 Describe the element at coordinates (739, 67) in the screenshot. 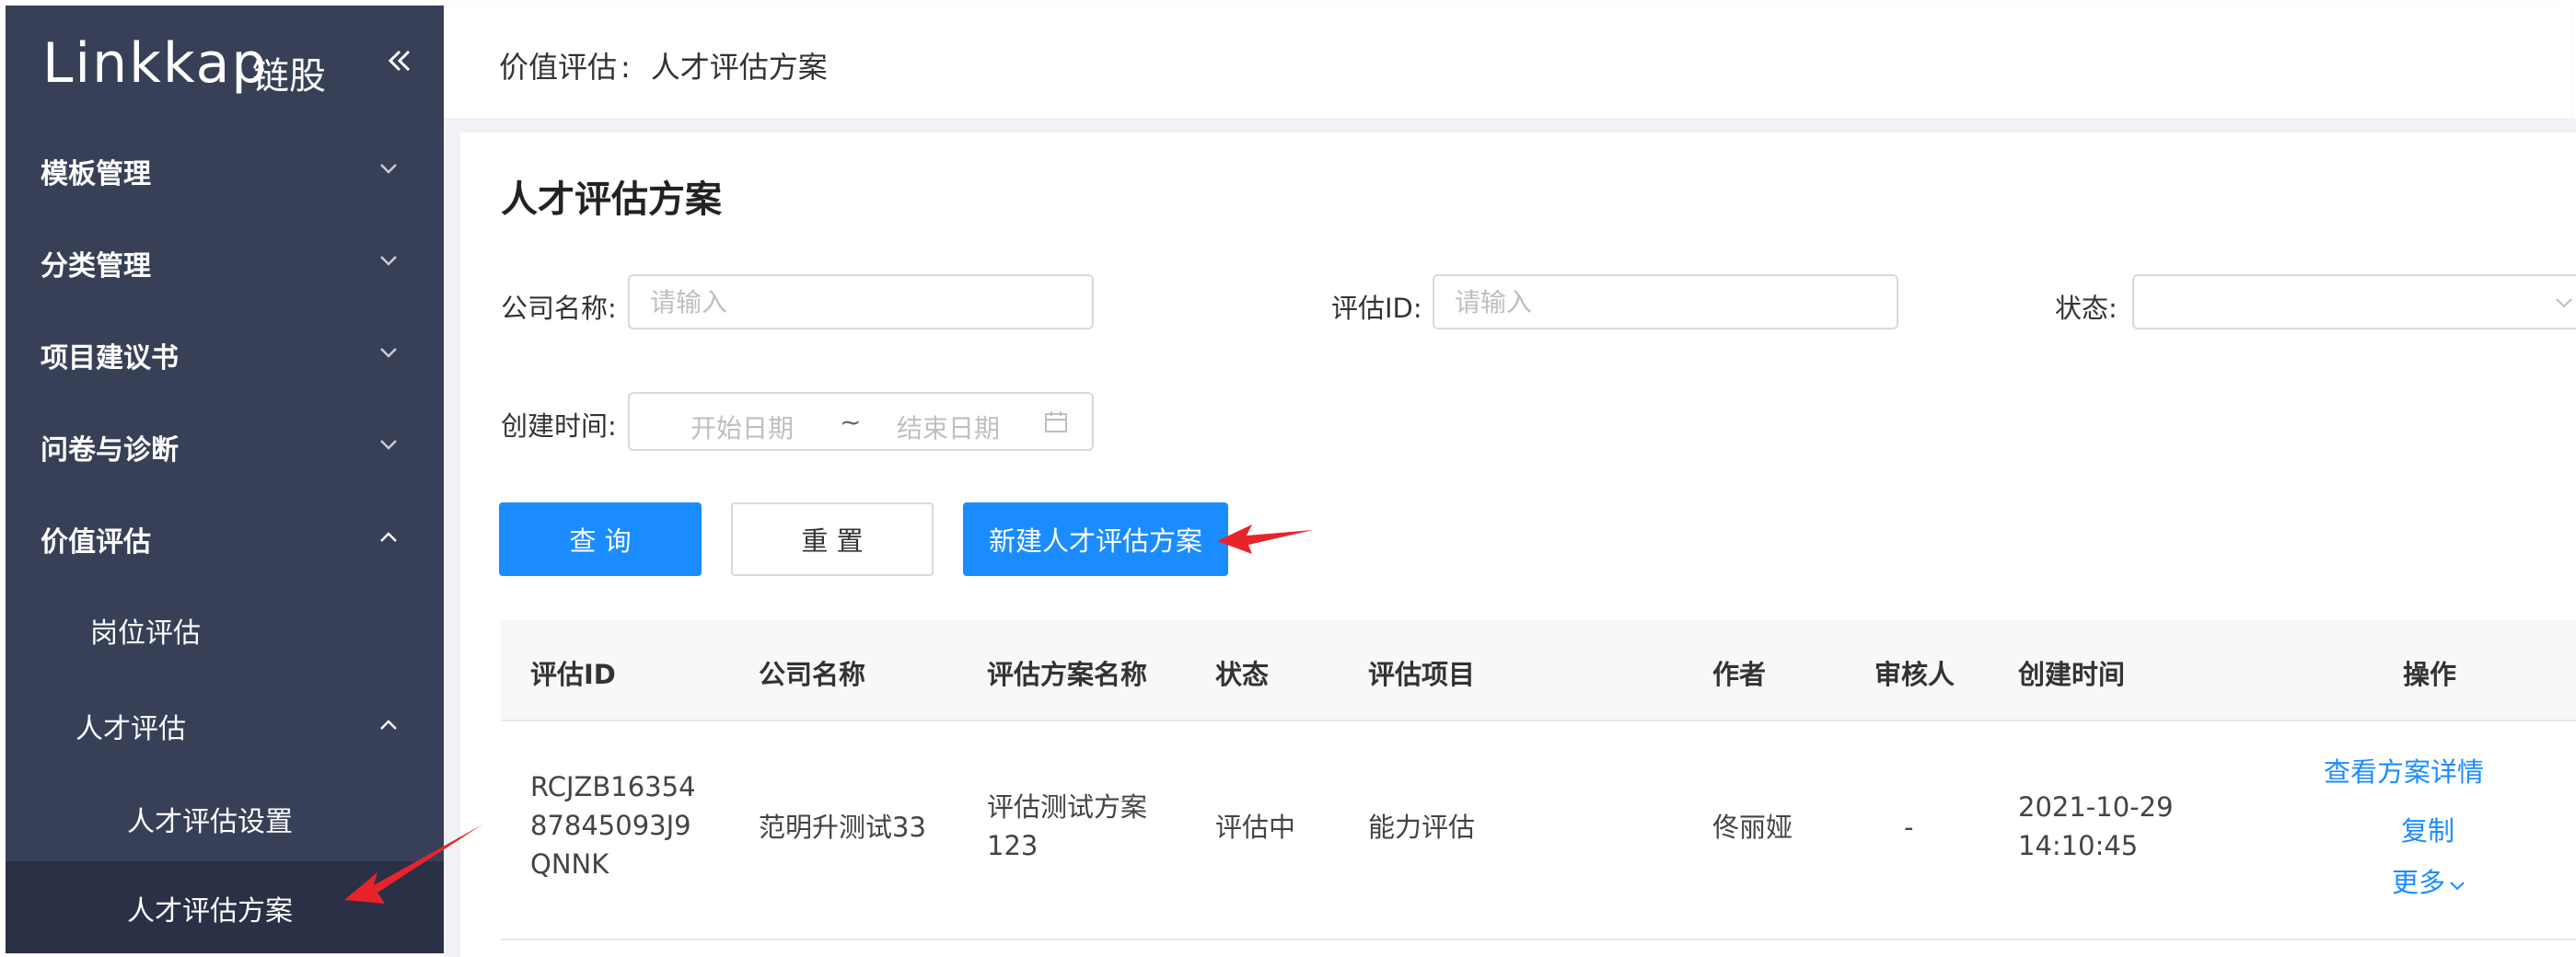

I see `breadcrumb-current: 人才评估方案` at that location.